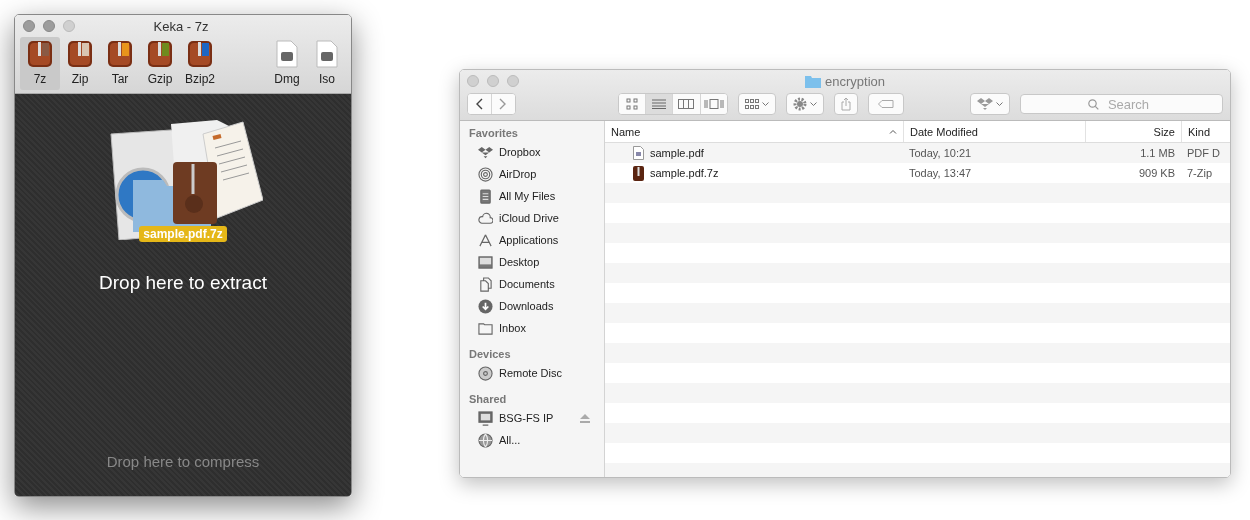  I want to click on sidebar-heading: Shared, so click(488, 399).